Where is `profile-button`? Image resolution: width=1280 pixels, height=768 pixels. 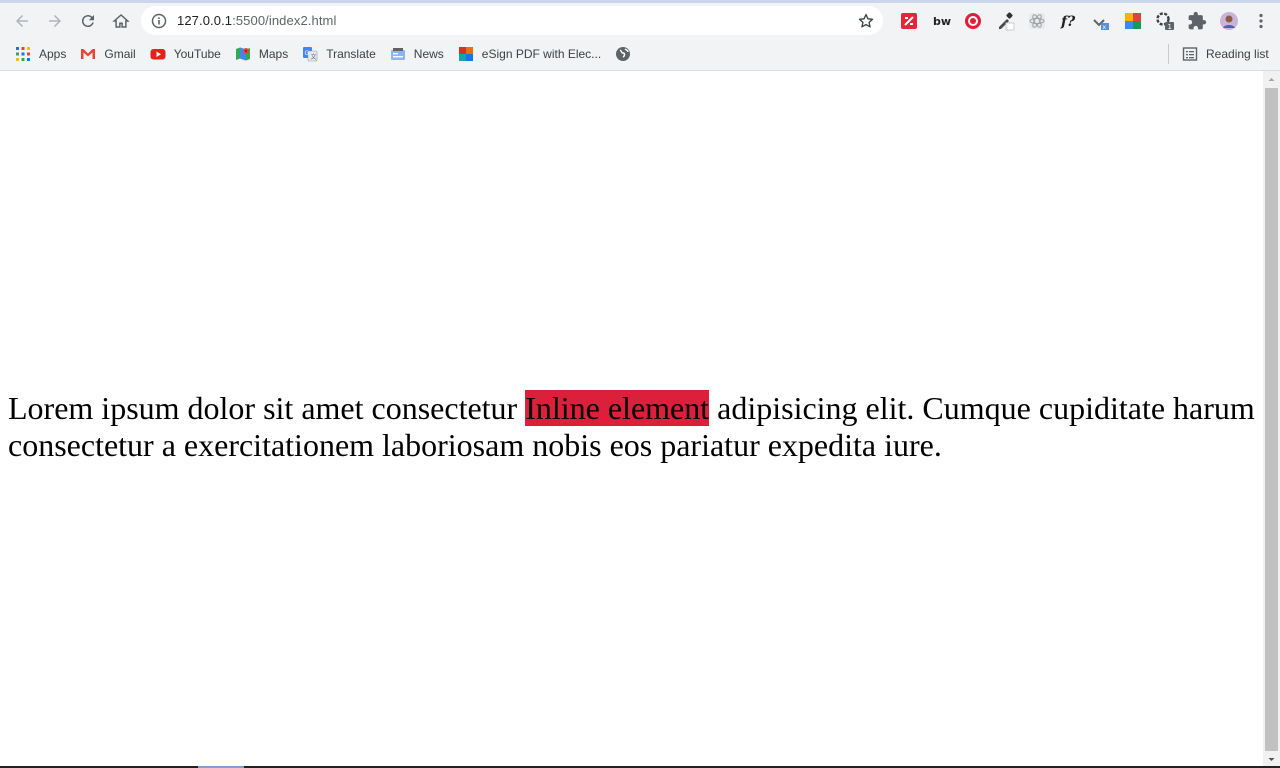 profile-button is located at coordinates (1229, 21).